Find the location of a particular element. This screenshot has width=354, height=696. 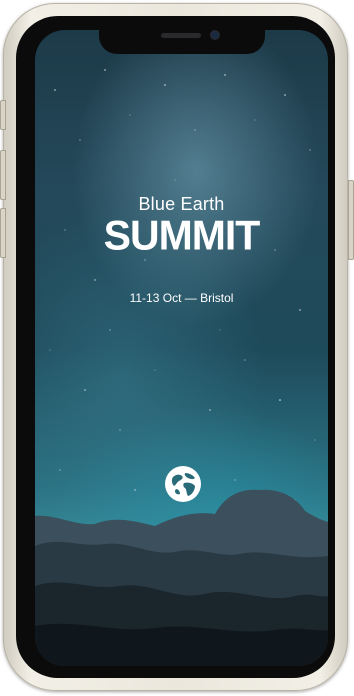

event-dates: 11-13 Oct — Bristol is located at coordinates (181, 298).